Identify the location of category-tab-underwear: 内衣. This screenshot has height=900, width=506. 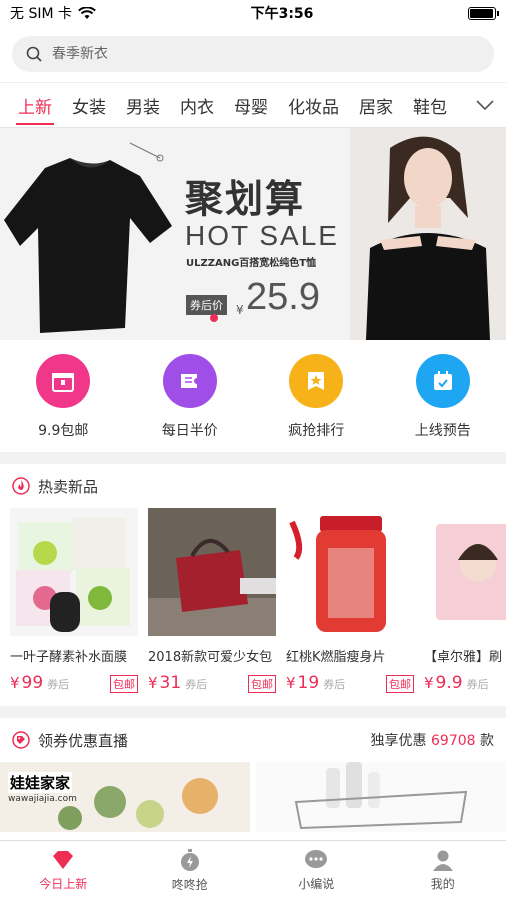
(197, 105).